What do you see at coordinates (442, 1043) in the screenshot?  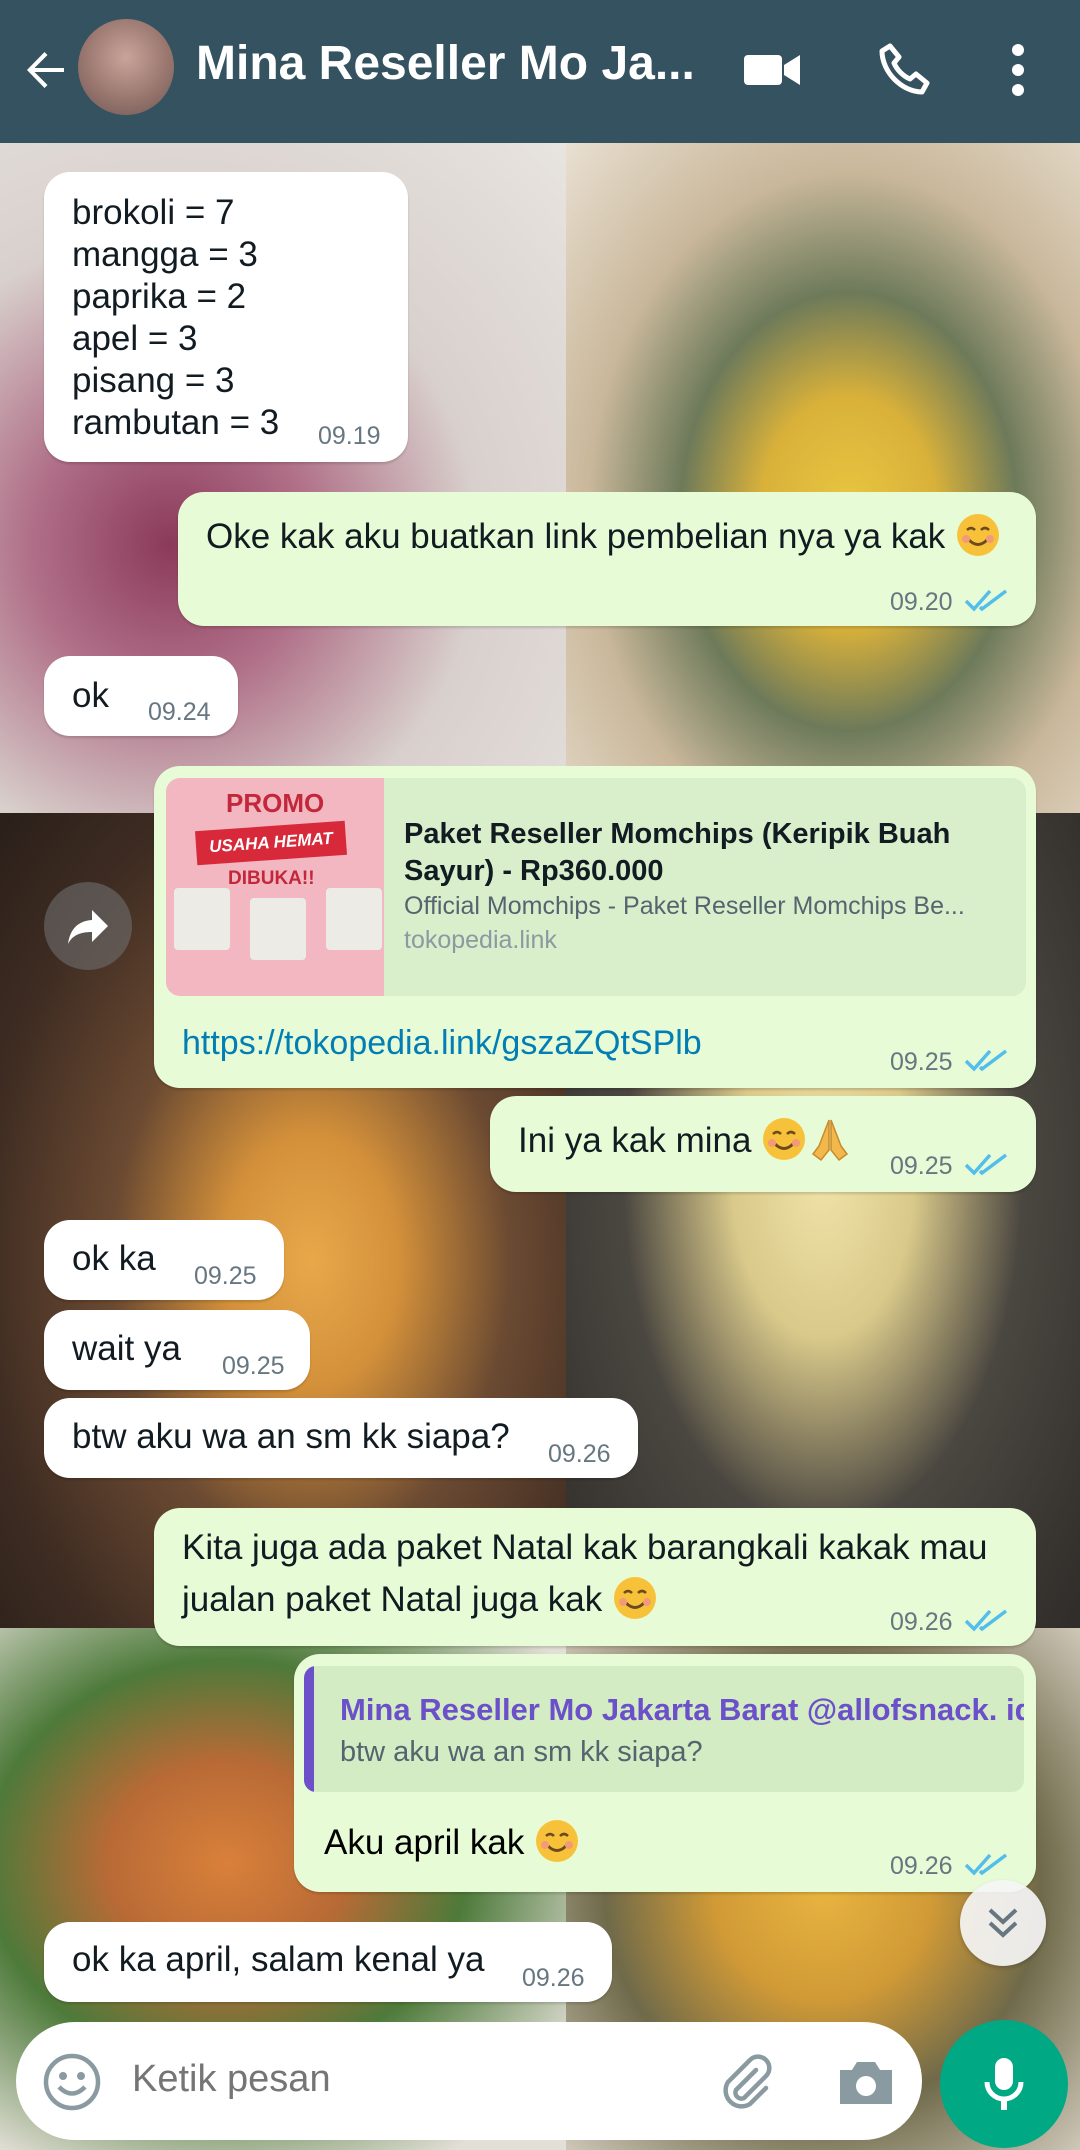 I see `message-link: https://tokopedia.link/gszaZQtSPlb` at bounding box center [442, 1043].